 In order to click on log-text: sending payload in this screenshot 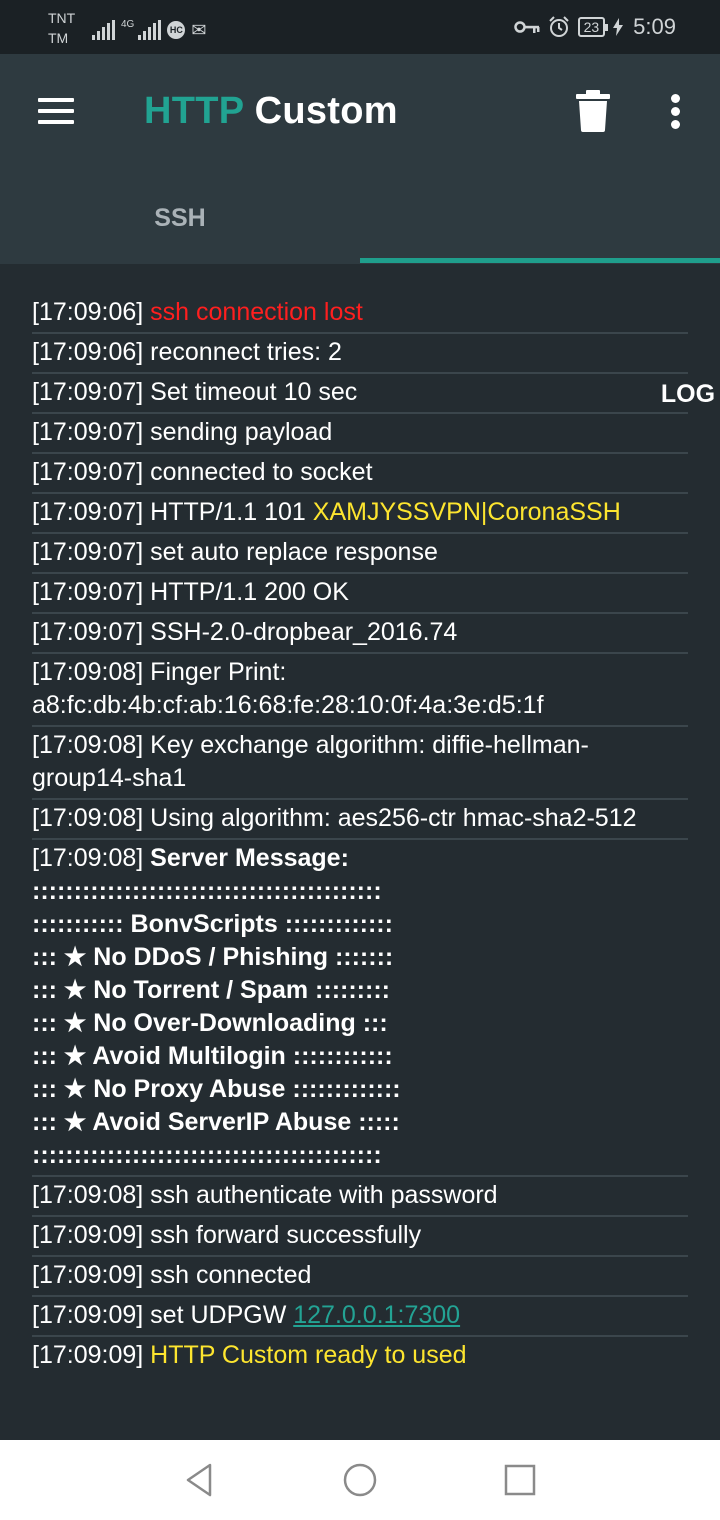, I will do `click(241, 432)`.